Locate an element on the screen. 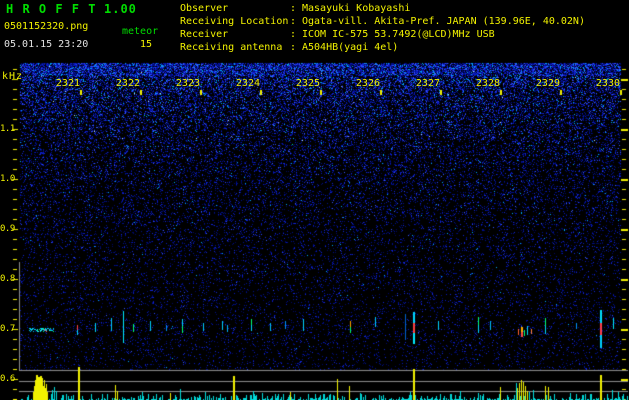 Image resolution: width=629 pixels, height=400 pixels. app-version: 1.00 is located at coordinates (120, 9).